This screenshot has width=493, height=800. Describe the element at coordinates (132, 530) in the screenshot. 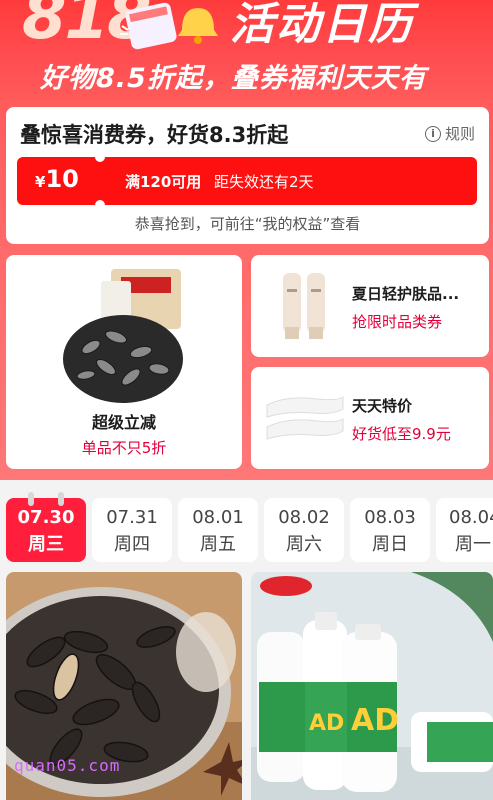

I see `date-tab-0731: 07.31 周四` at that location.